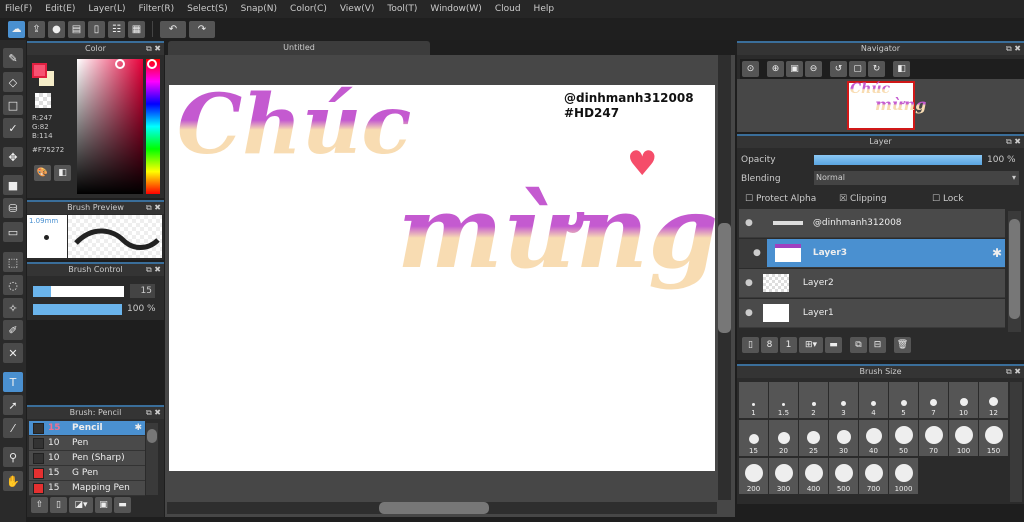 This screenshot has width=1024, height=522. Describe the element at coordinates (259, 9) in the screenshot. I see `menu-snap: Snap(N)` at that location.